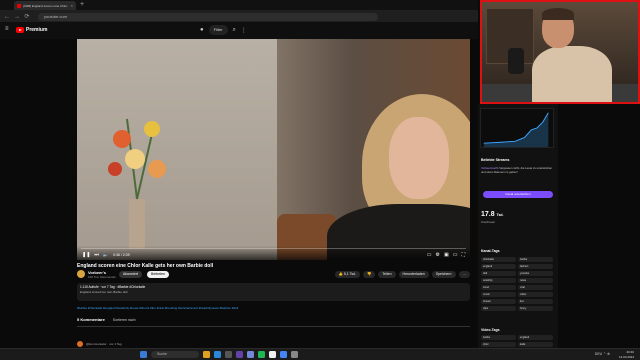  What do you see at coordinates (517, 128) in the screenshot?
I see `viewer-graph` at bounding box center [517, 128].